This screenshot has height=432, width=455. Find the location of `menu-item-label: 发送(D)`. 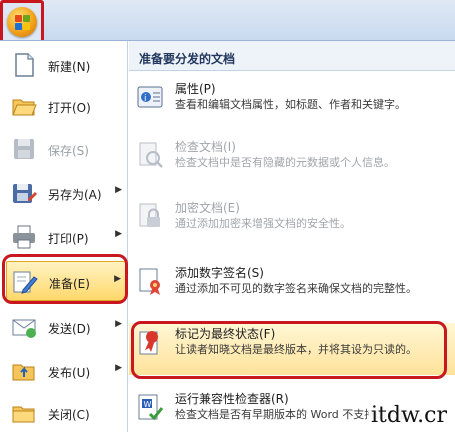

menu-item-label: 发送(D) is located at coordinates (69, 329).